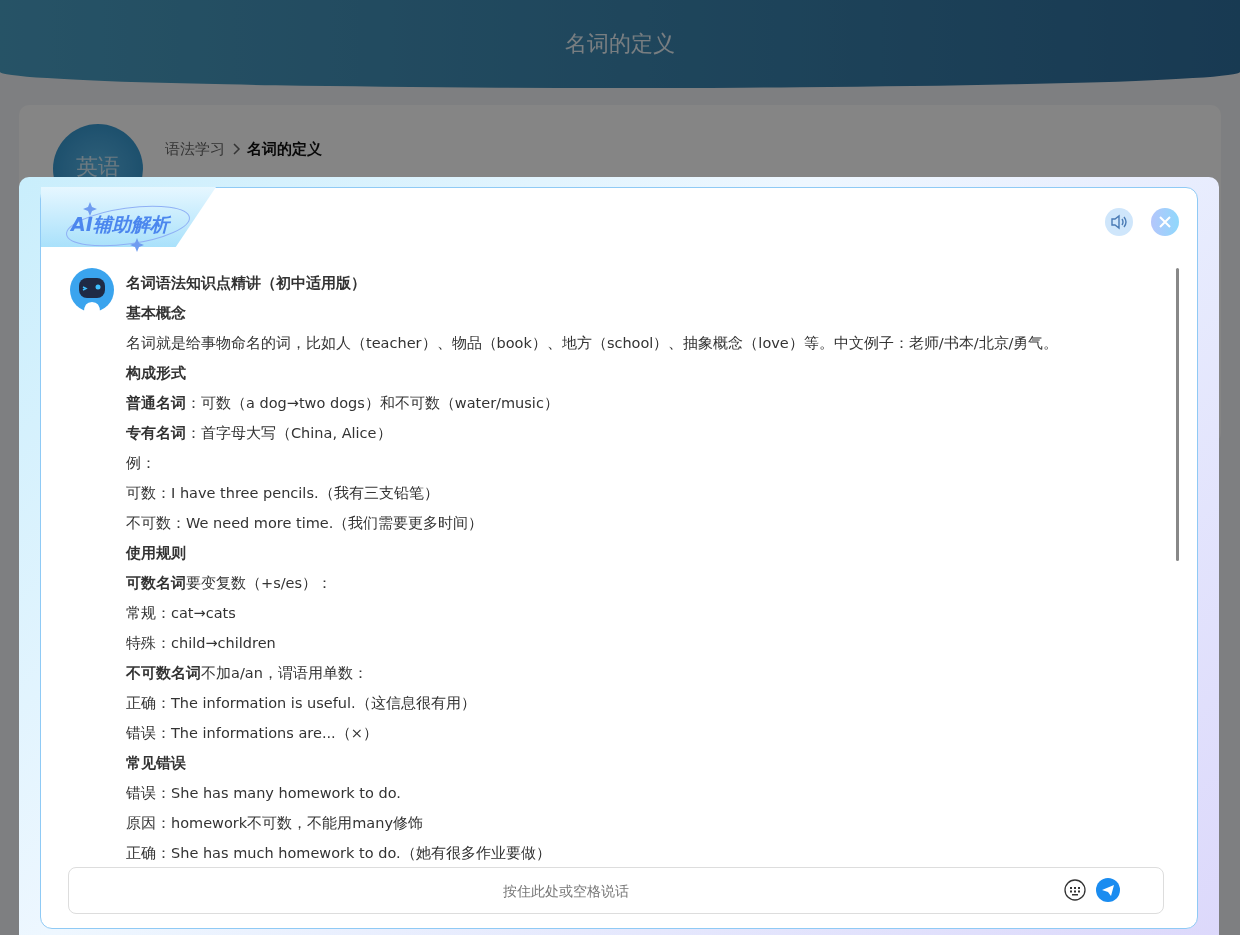 The width and height of the screenshot is (1240, 935). I want to click on text-line: 可数：I have three pencils.（我有三支铅笔）, so click(283, 493).